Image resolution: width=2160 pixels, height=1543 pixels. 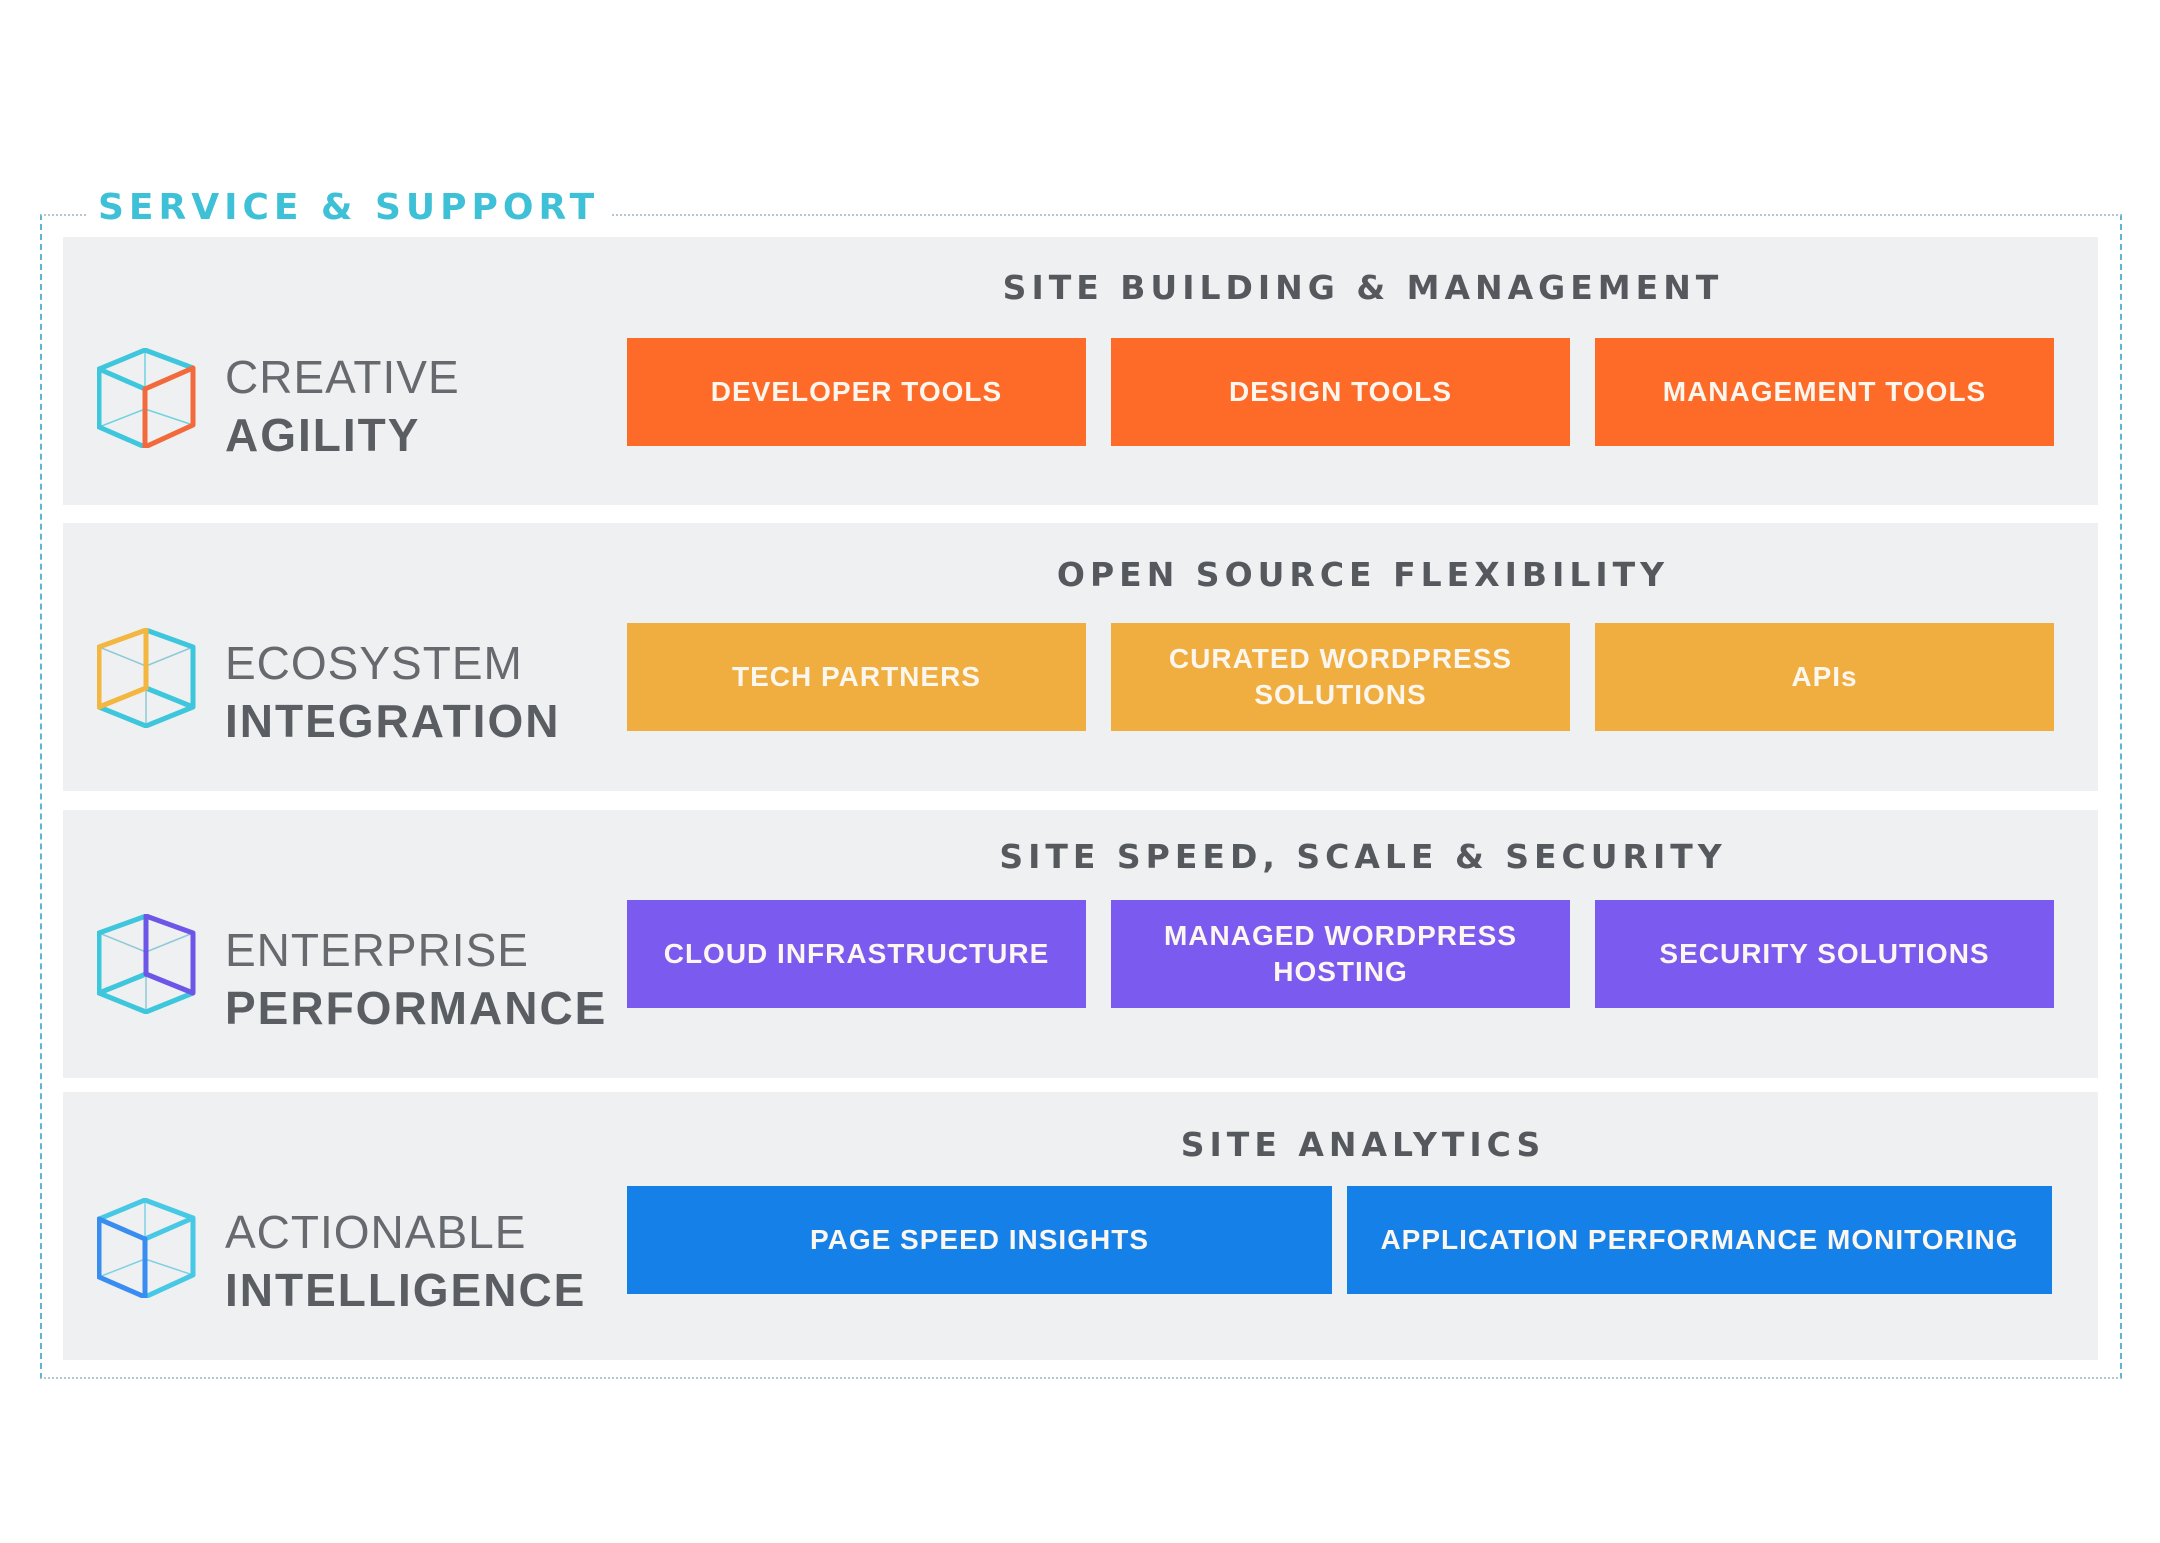 What do you see at coordinates (1824, 677) in the screenshot?
I see `apis-button: APIs` at bounding box center [1824, 677].